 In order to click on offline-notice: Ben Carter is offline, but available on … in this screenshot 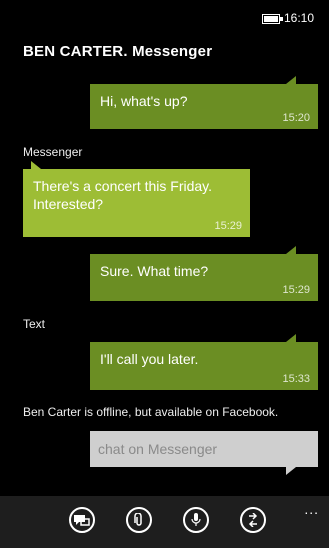, I will do `click(151, 412)`.